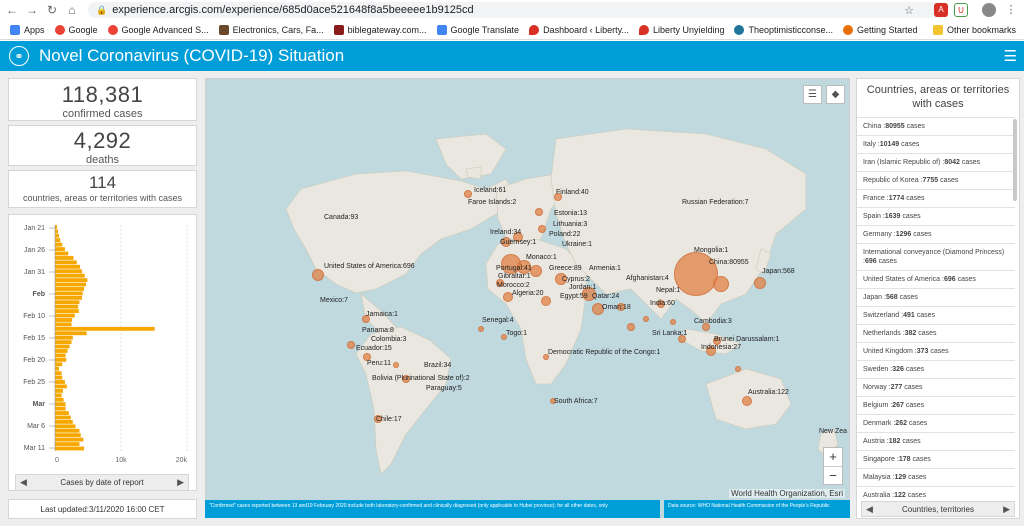 This screenshot has height=526, width=1024. I want to click on map-country-label: Faroe Islands:2, so click(492, 202).